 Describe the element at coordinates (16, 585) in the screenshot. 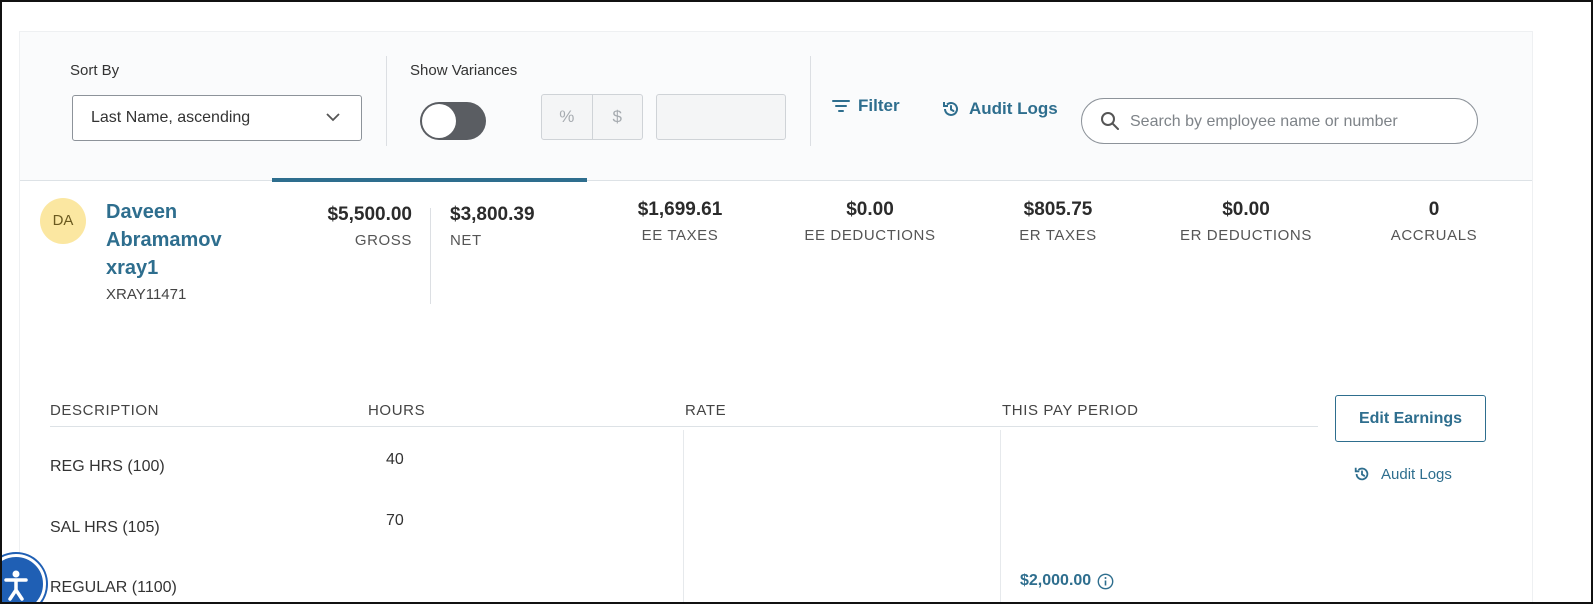

I see `accessibility-icon` at that location.